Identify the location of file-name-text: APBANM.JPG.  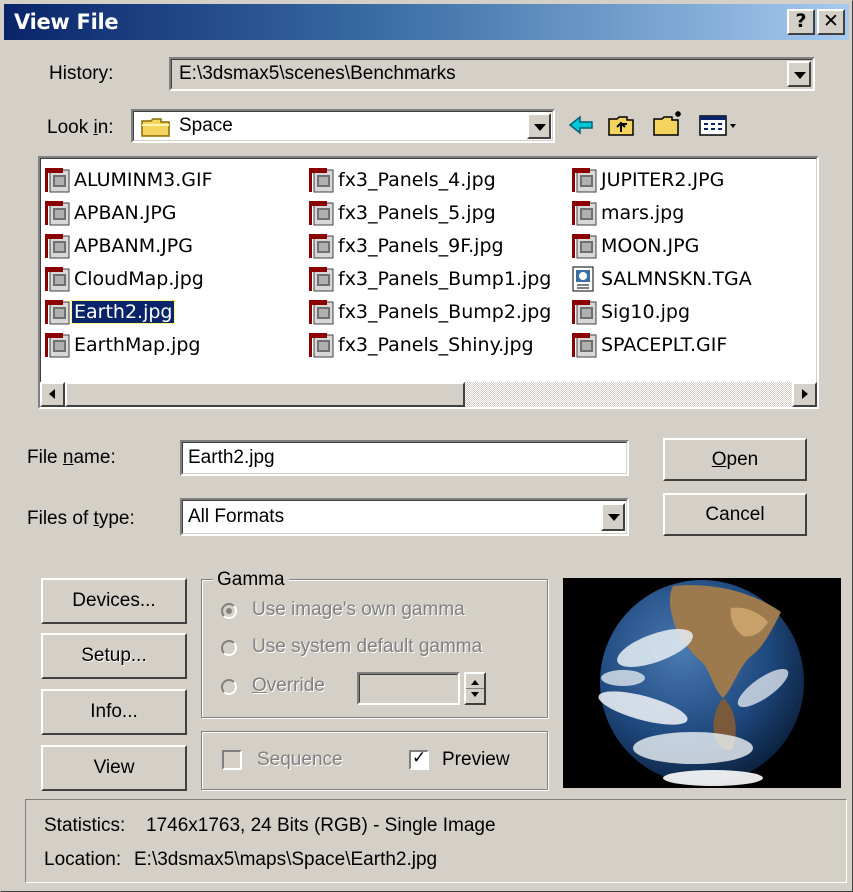
(133, 246).